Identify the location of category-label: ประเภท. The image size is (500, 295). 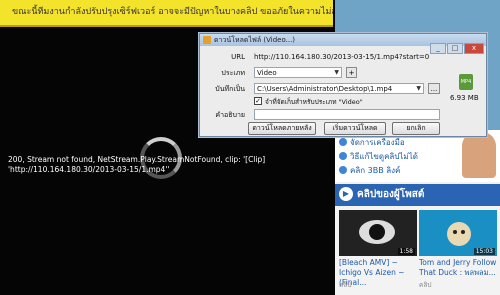
(233, 73).